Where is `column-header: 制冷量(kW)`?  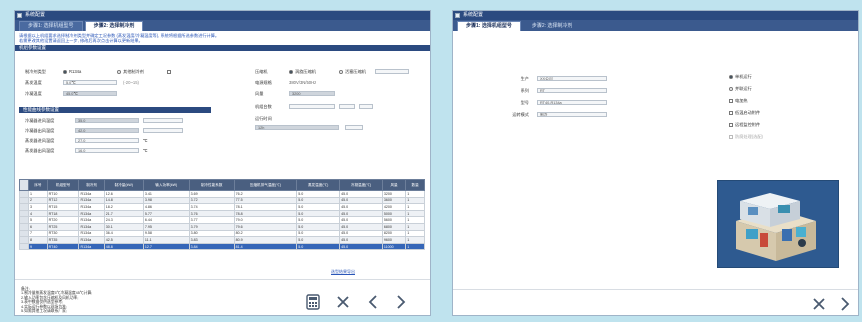 column-header: 制冷量(kW) is located at coordinates (123, 185).